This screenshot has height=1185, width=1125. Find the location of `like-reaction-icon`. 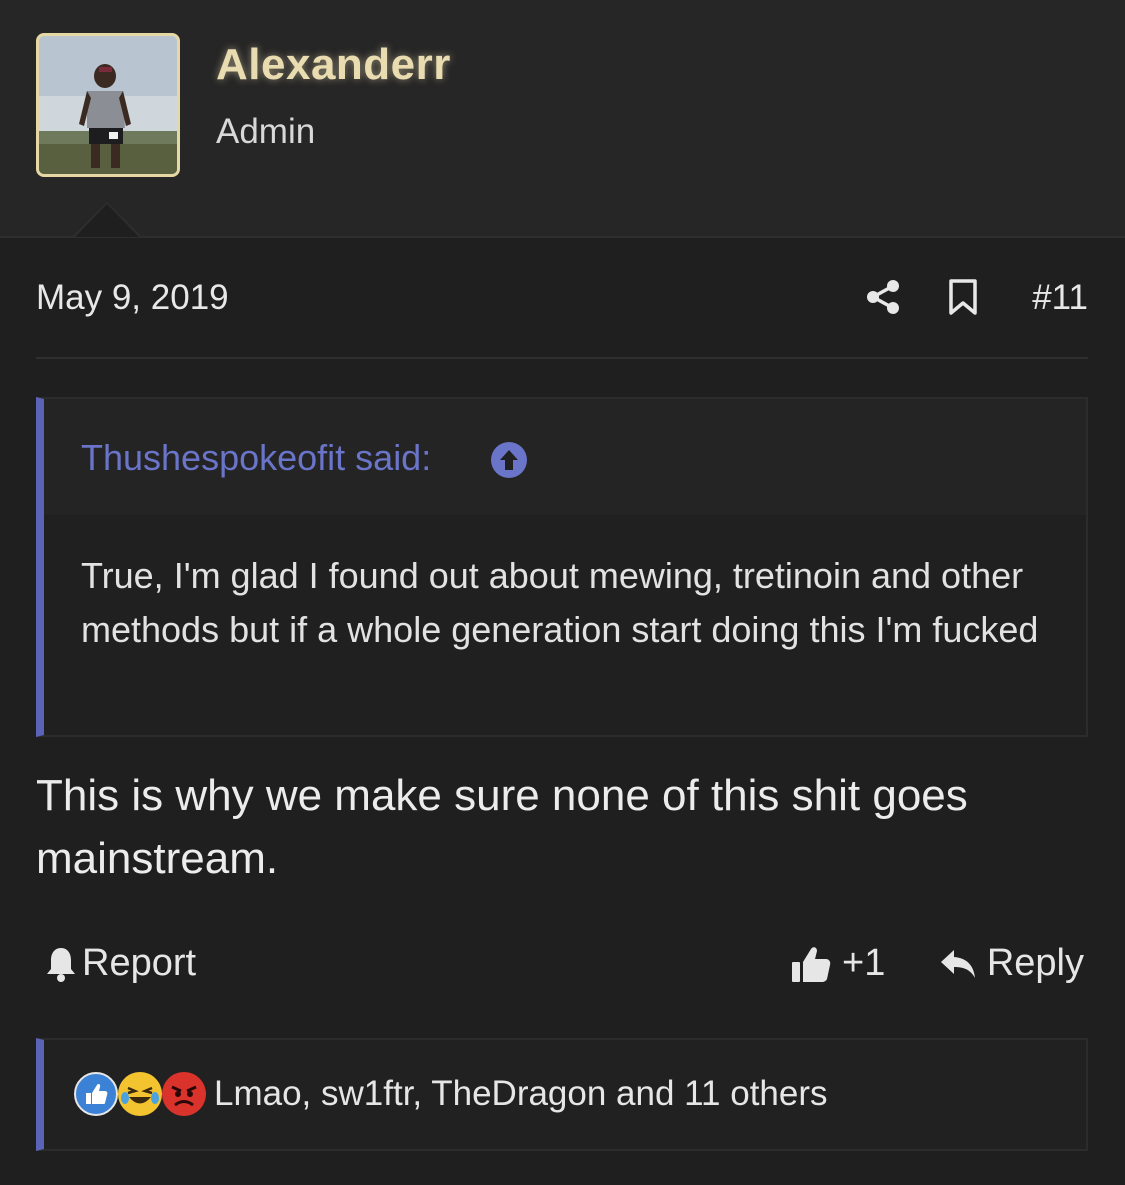

like-reaction-icon is located at coordinates (96, 1094).